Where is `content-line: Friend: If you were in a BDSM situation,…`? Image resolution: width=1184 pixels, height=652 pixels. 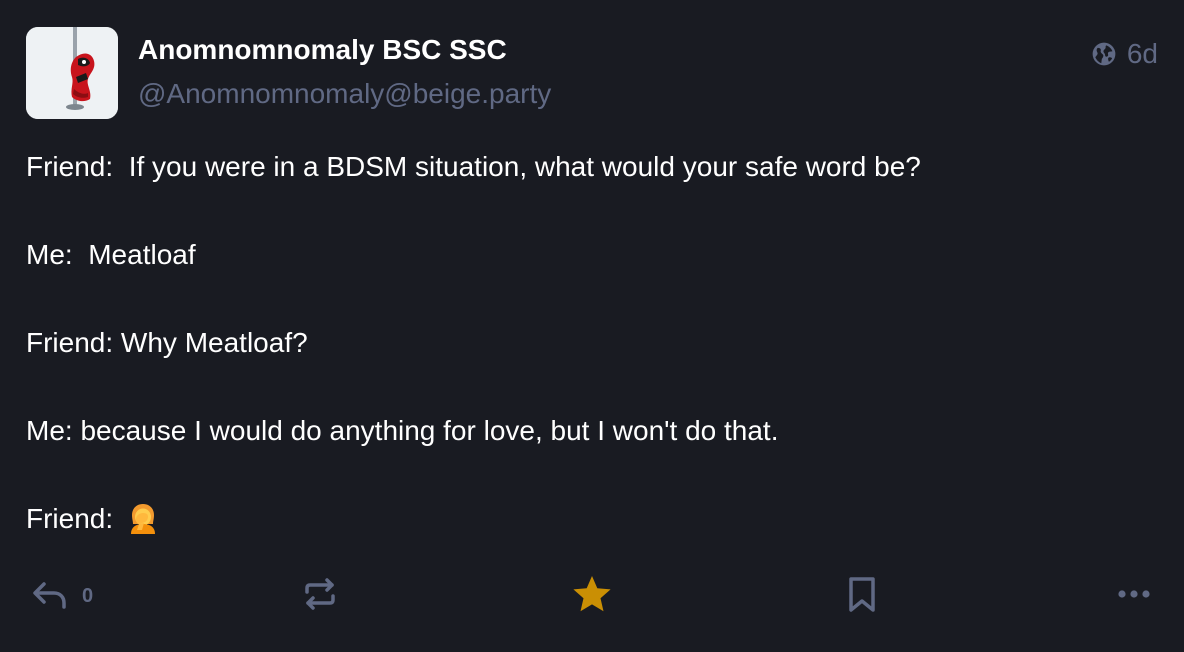
content-line: Friend: If you were in a BDSM situation,… is located at coordinates (473, 166).